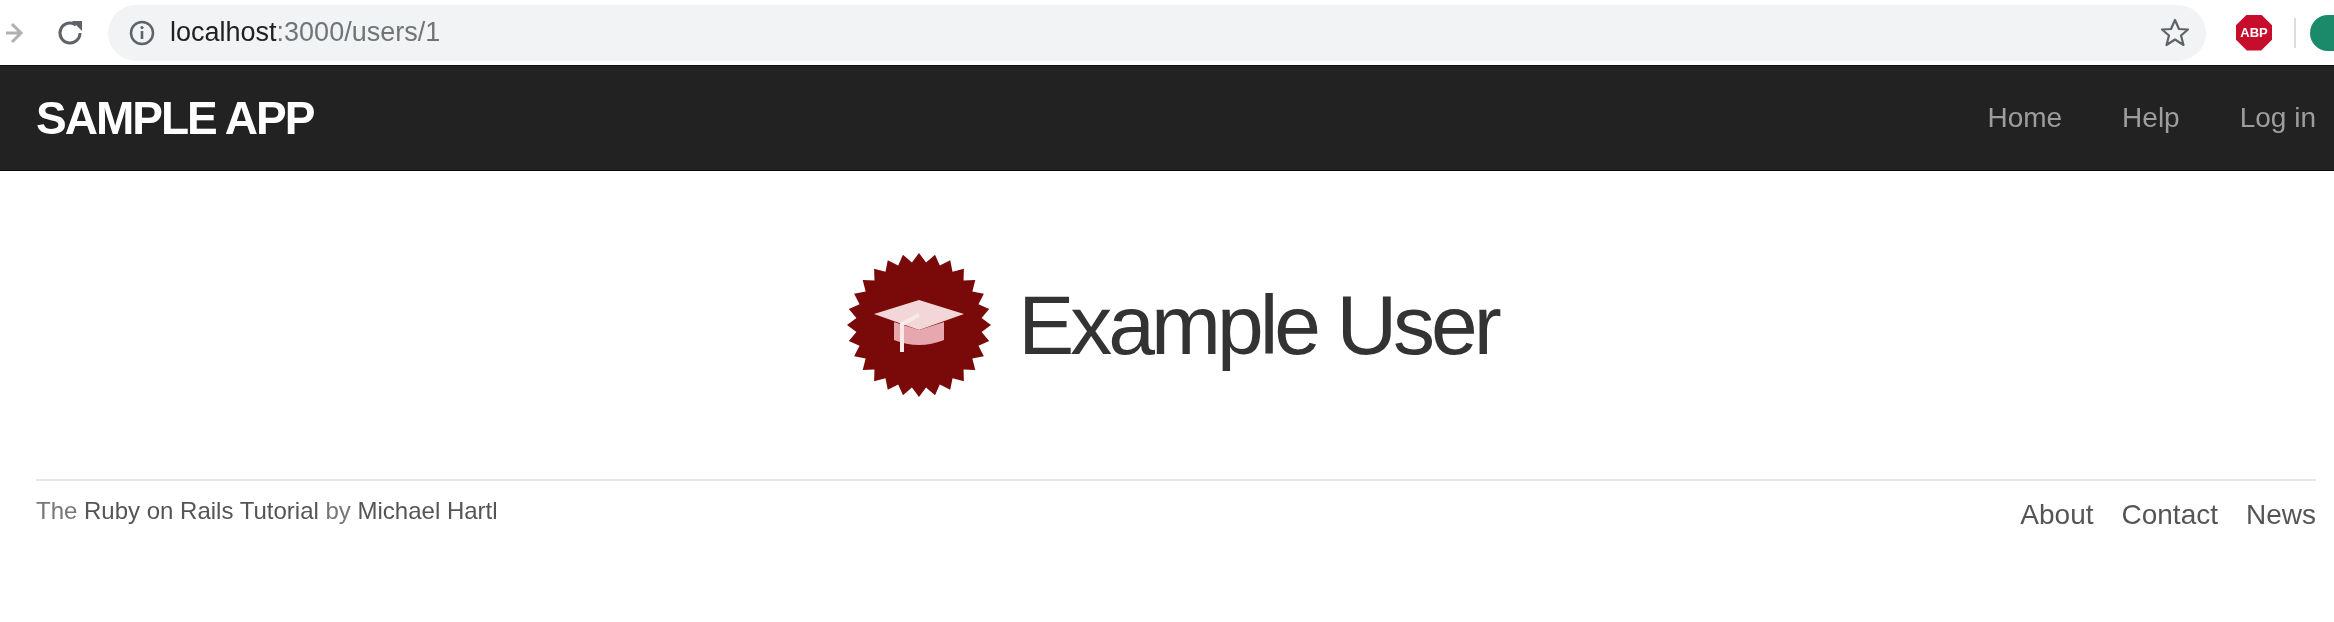  I want to click on footer-link: Ruby on Rails Tutorial, so click(201, 510).